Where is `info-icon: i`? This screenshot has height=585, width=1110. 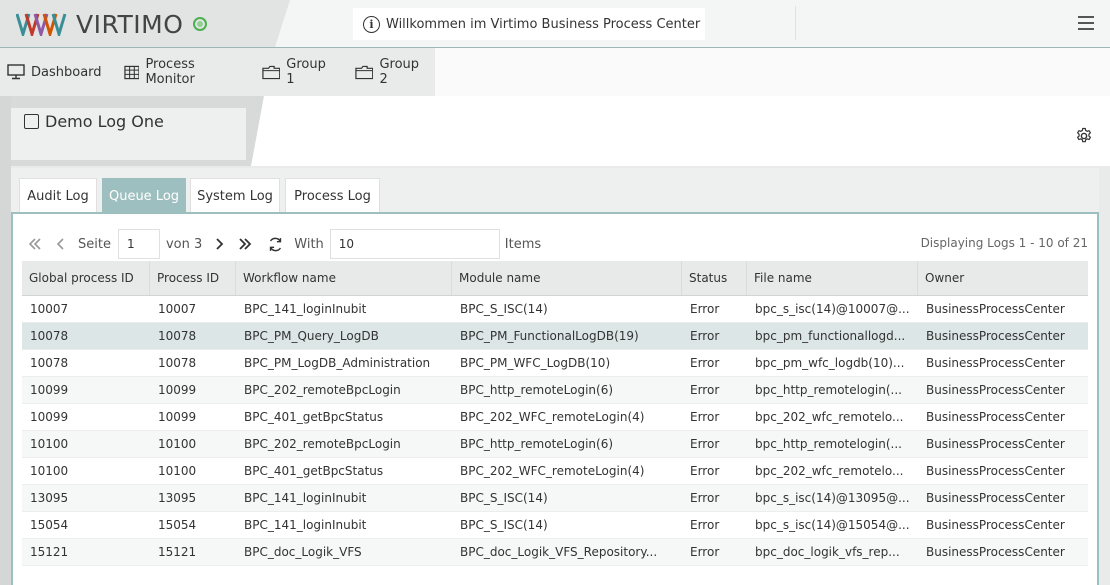
info-icon: i is located at coordinates (371, 24).